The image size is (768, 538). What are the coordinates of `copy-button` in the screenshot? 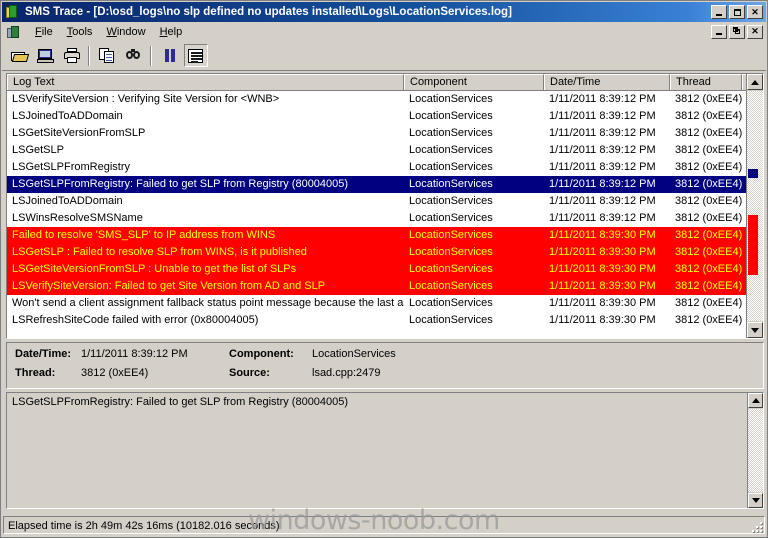 It's located at (108, 55).